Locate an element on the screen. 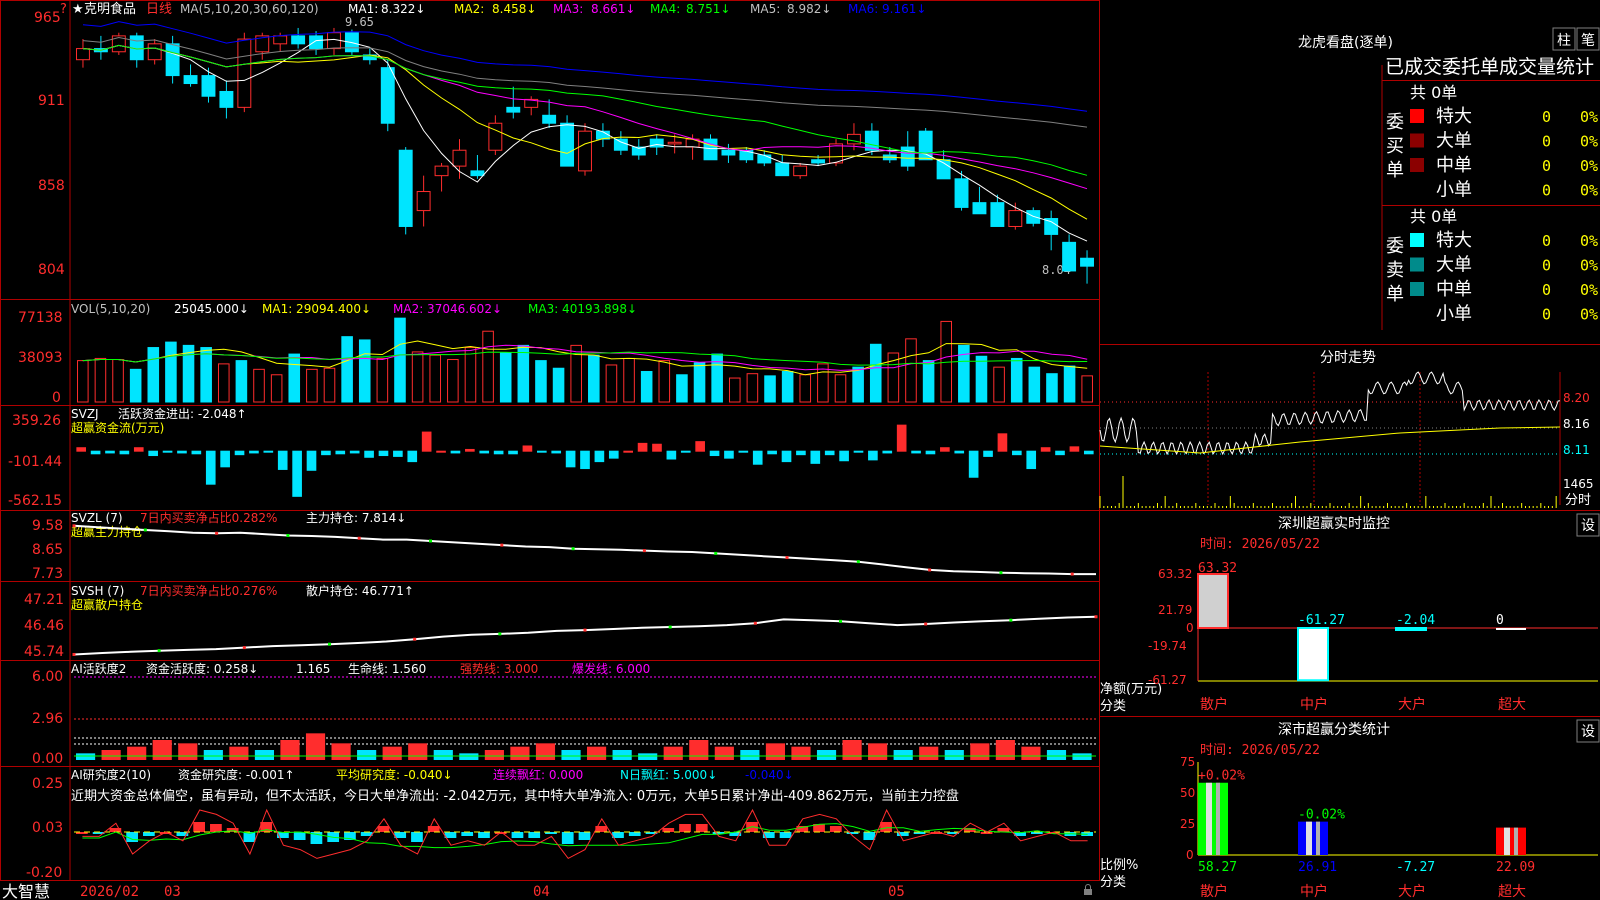  indicator-line is located at coordinates (585, 635).